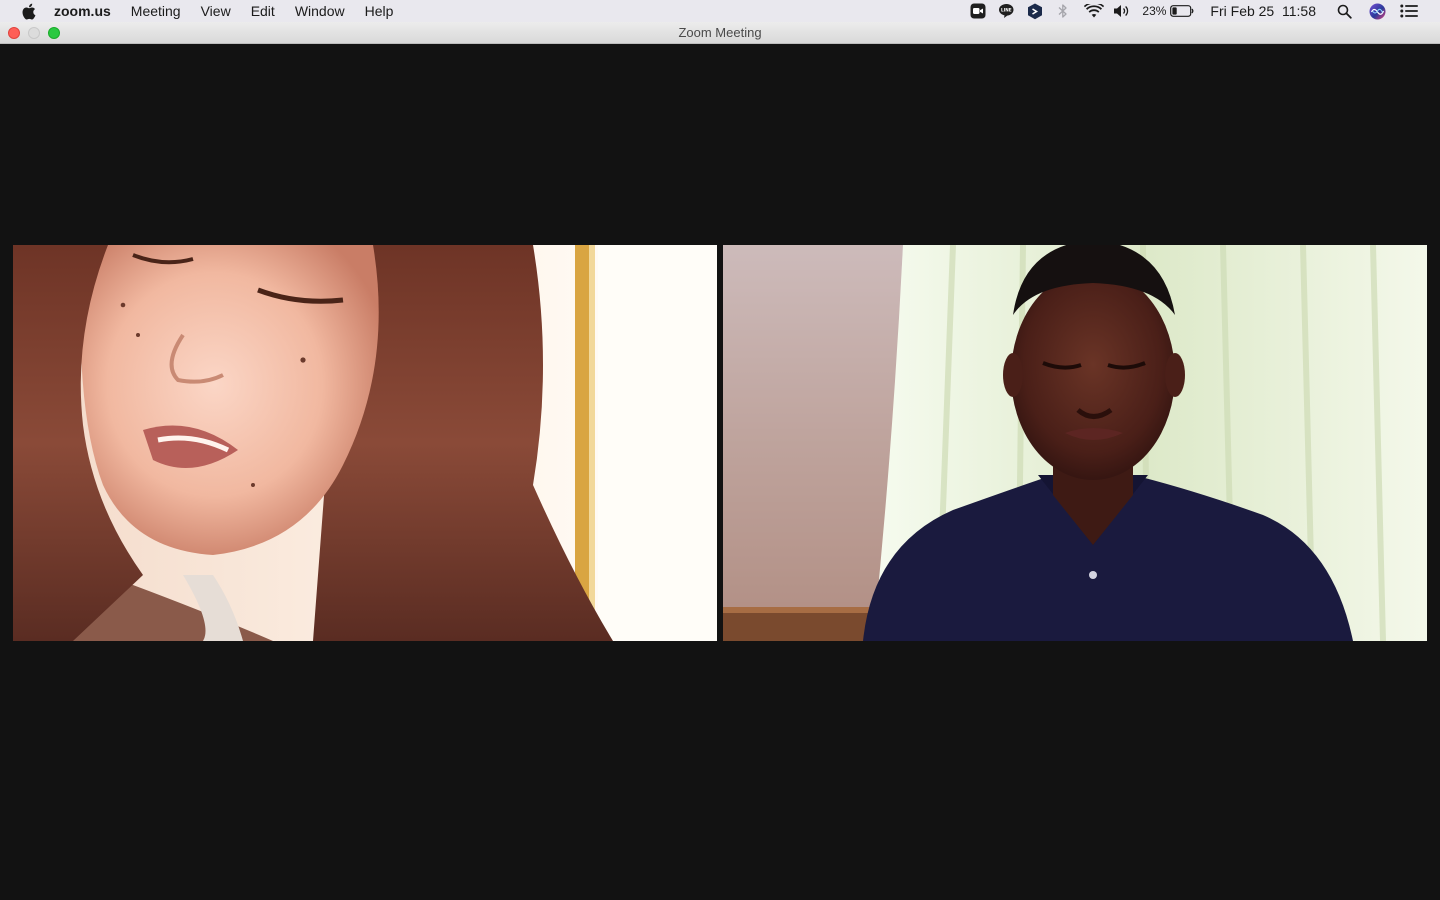 The width and height of the screenshot is (1440, 900). I want to click on menu-edit: Edit, so click(263, 11).